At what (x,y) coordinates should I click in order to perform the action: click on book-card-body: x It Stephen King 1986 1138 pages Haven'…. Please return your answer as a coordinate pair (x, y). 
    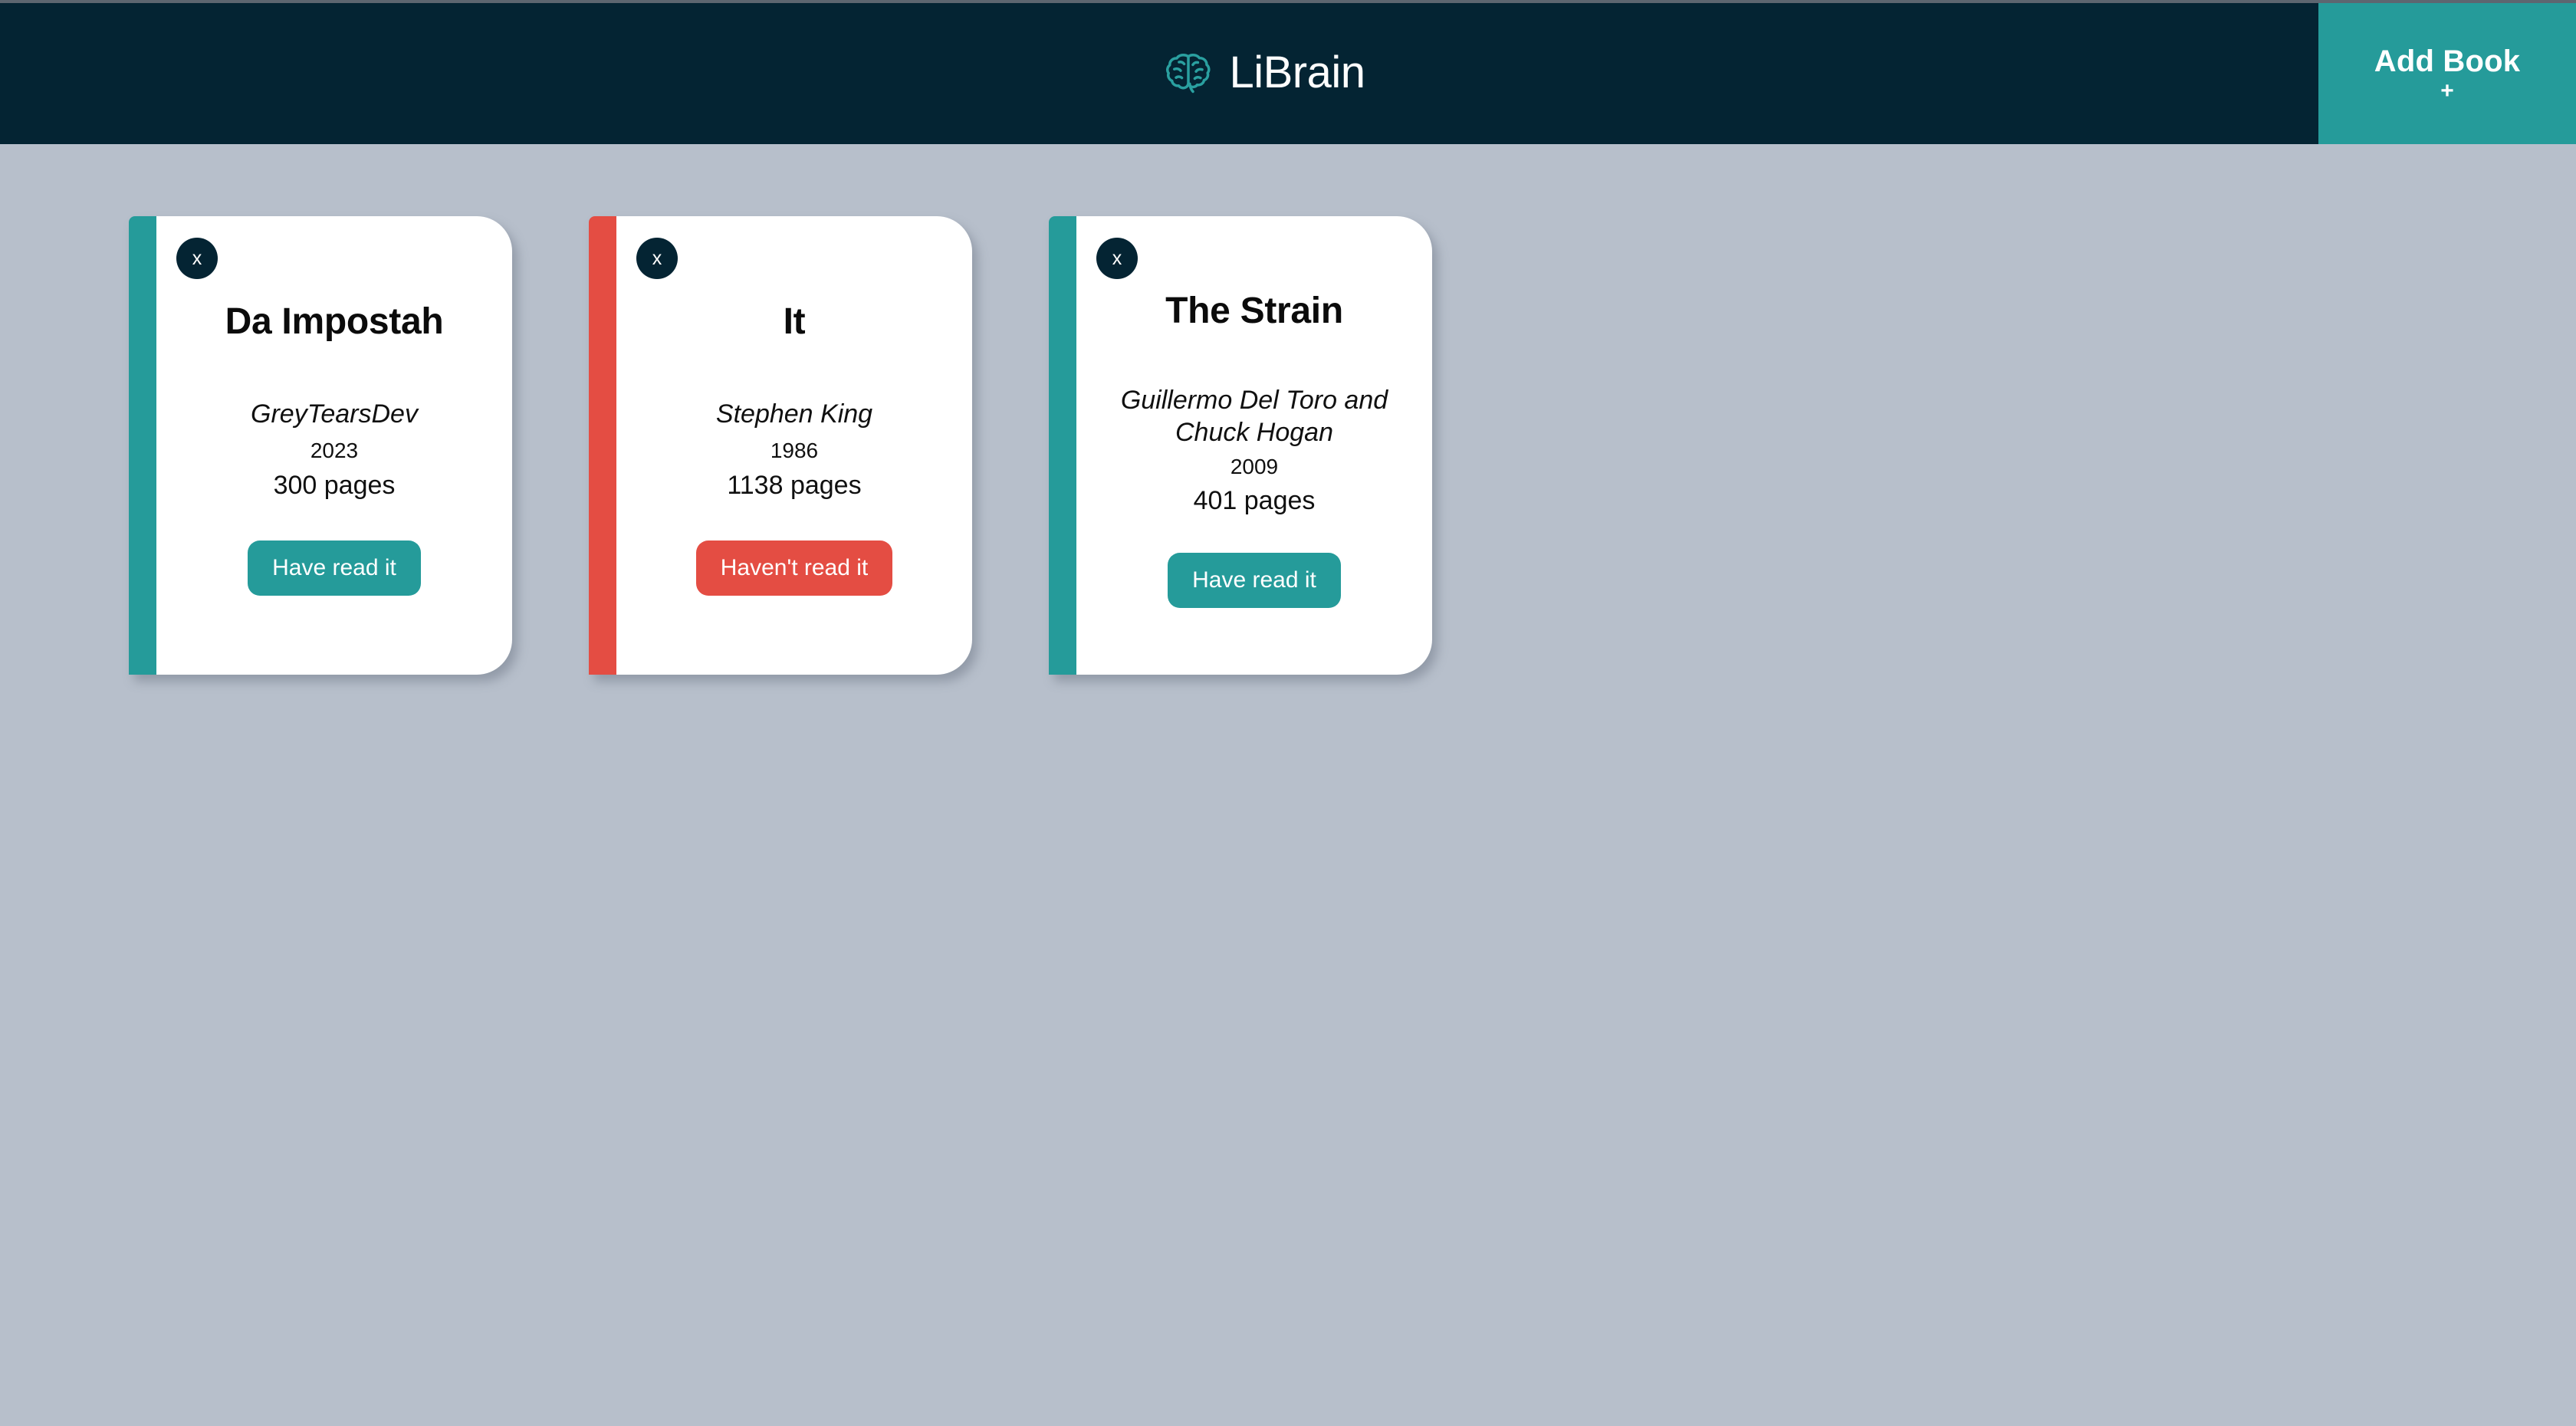
    Looking at the image, I should click on (794, 445).